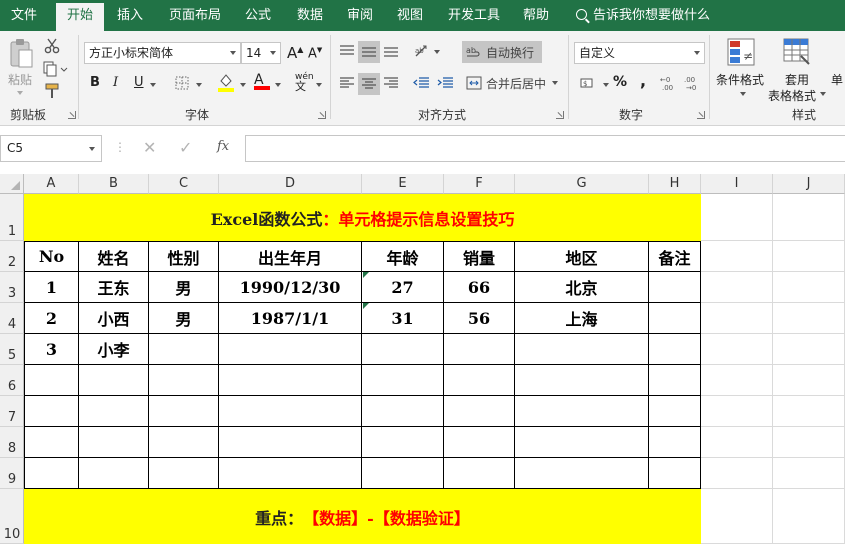 The height and width of the screenshot is (544, 845). I want to click on percent-button: %, so click(620, 82).